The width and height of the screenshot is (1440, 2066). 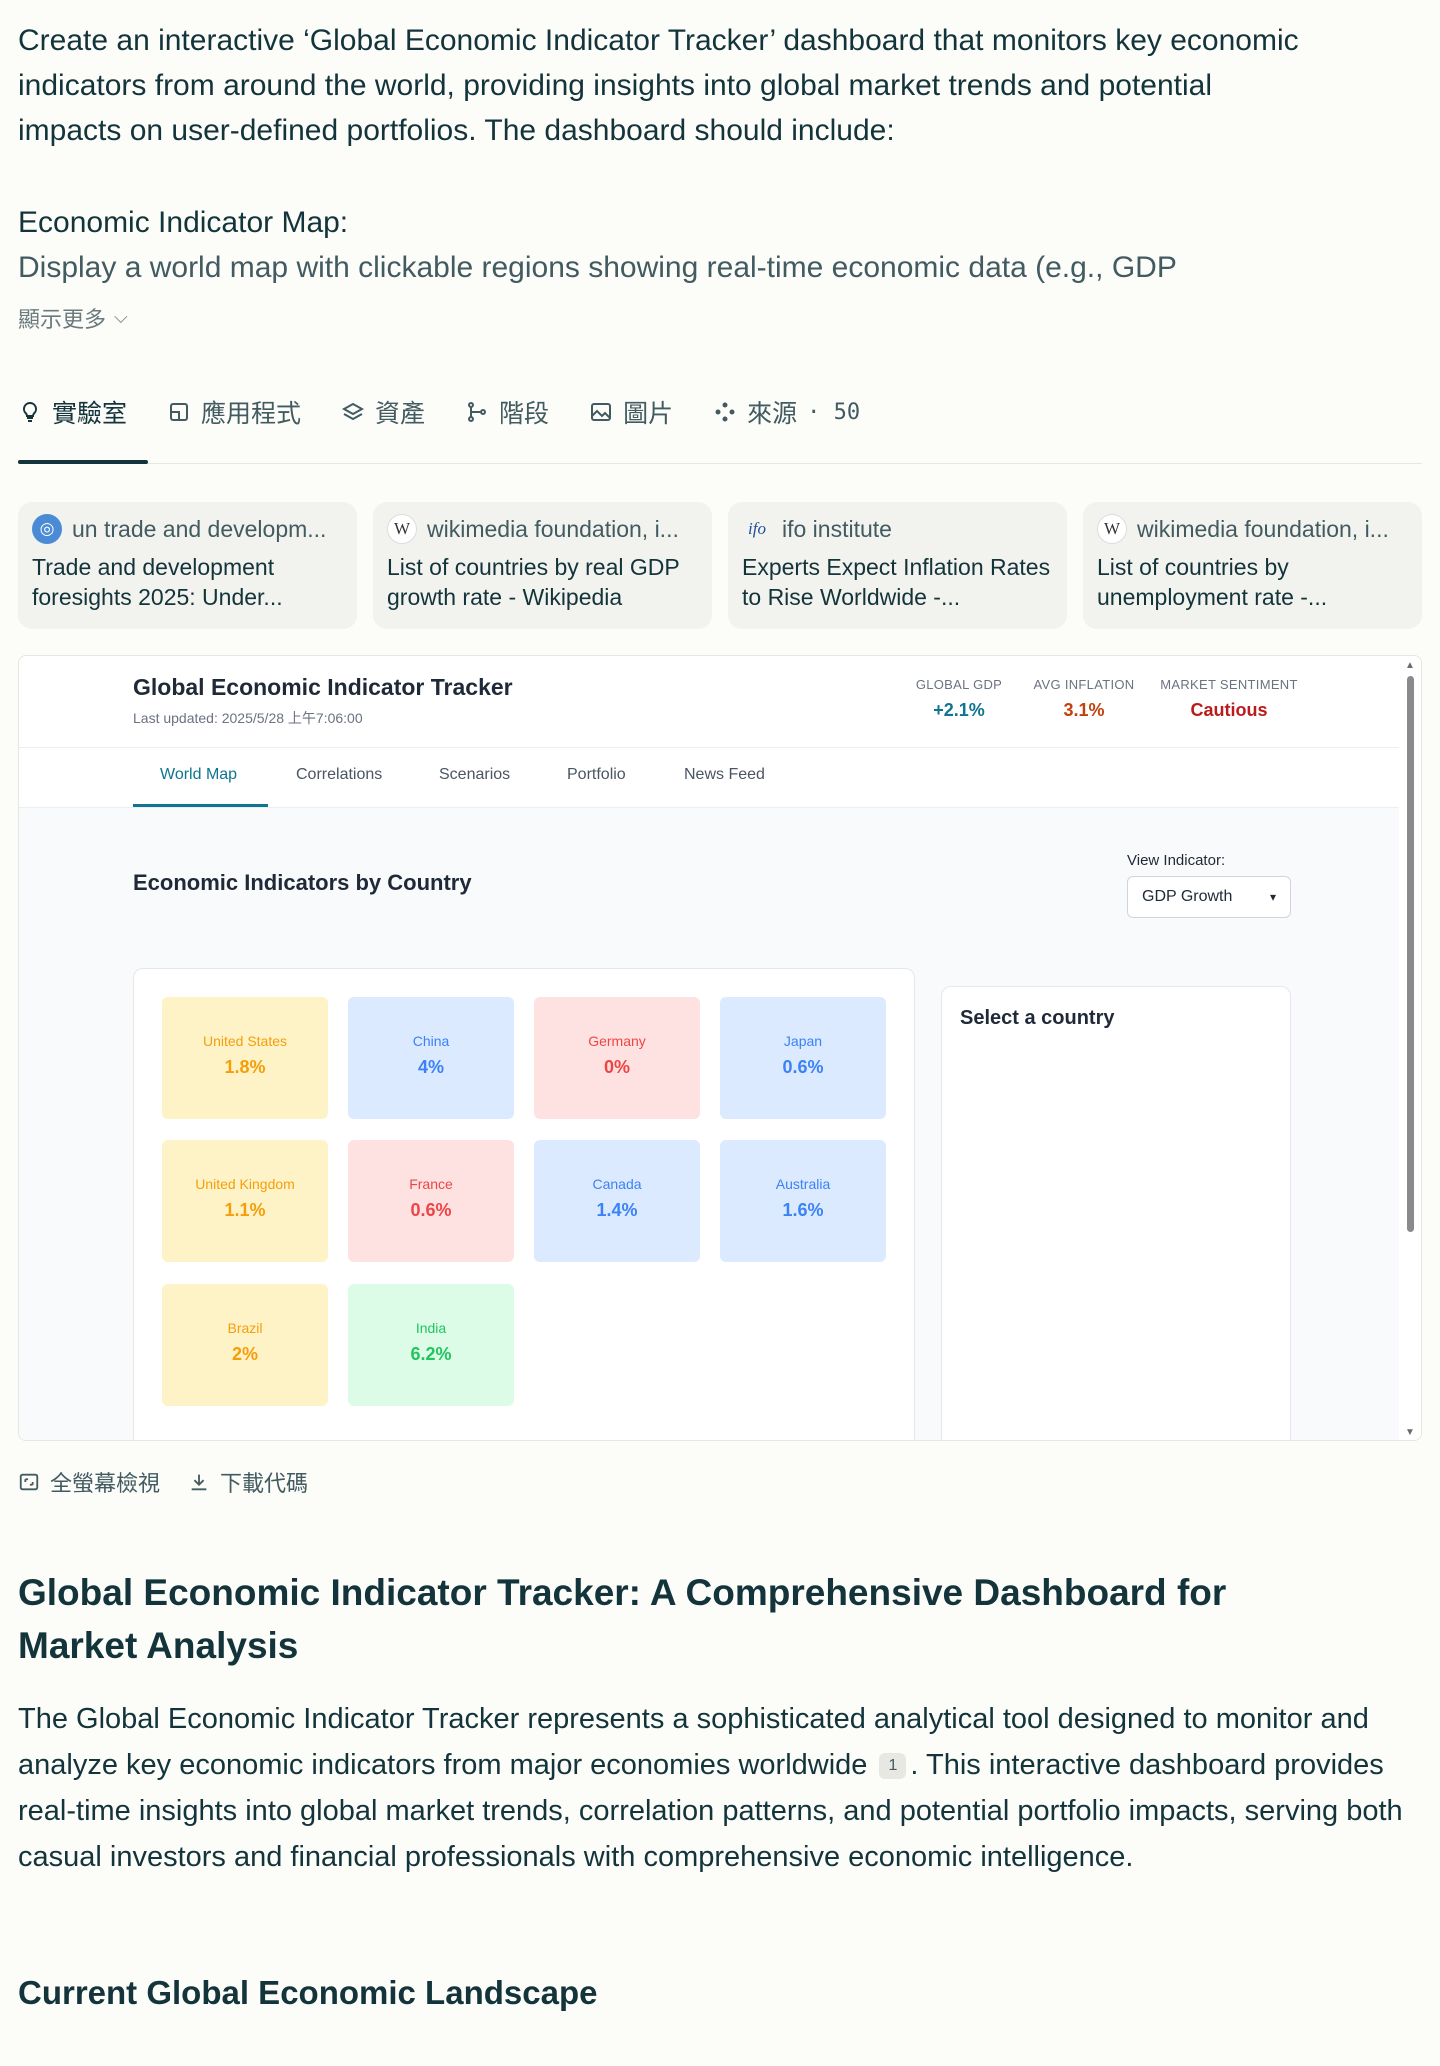 I want to click on fullscreen-button: 全螢幕檢視, so click(x=89, y=1482).